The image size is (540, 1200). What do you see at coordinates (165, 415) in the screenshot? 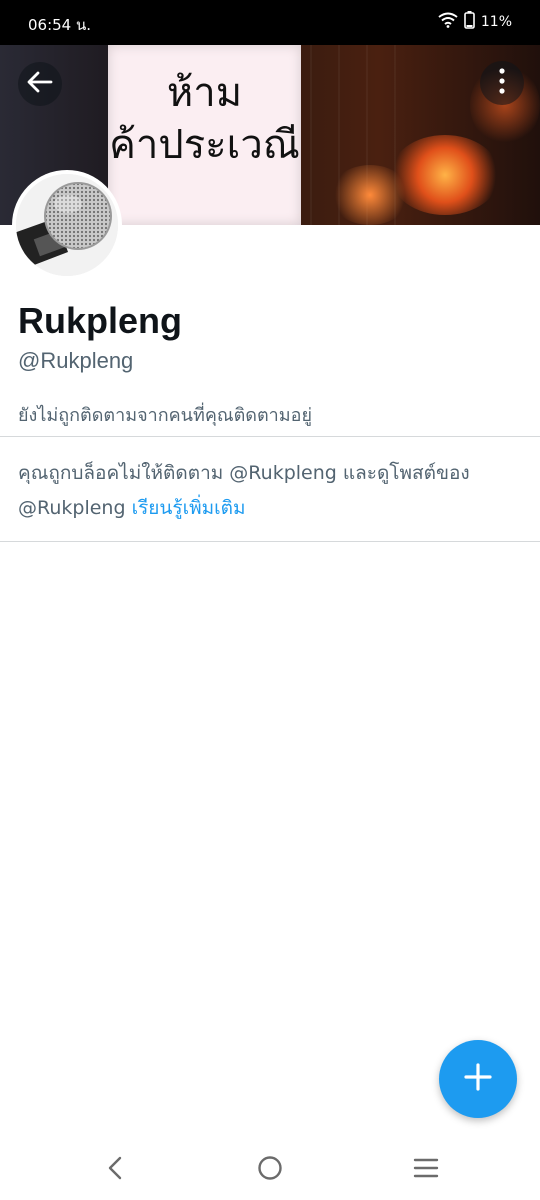
I see `follow-status: ยังไม่ถูกติดตามจากคนที่คุณติดตามอยู่` at bounding box center [165, 415].